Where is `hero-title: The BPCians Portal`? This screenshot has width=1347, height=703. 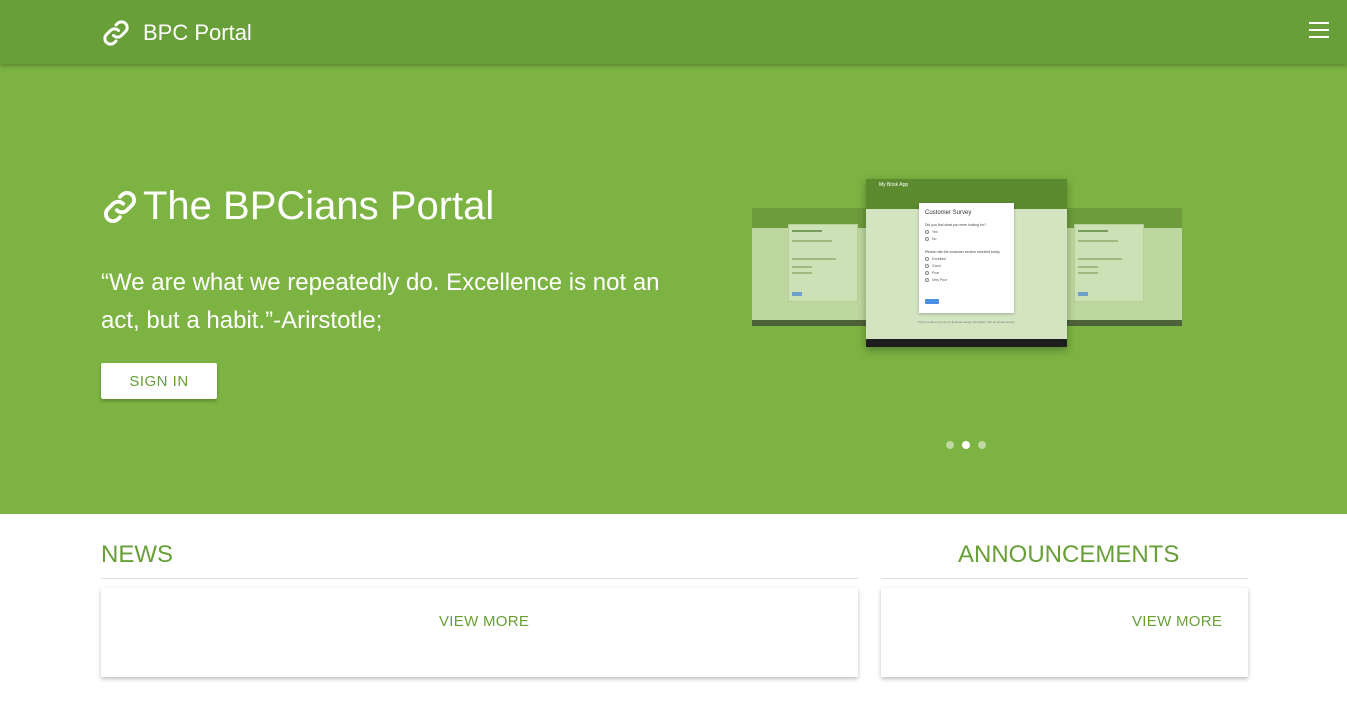 hero-title: The BPCians Portal is located at coordinates (297, 206).